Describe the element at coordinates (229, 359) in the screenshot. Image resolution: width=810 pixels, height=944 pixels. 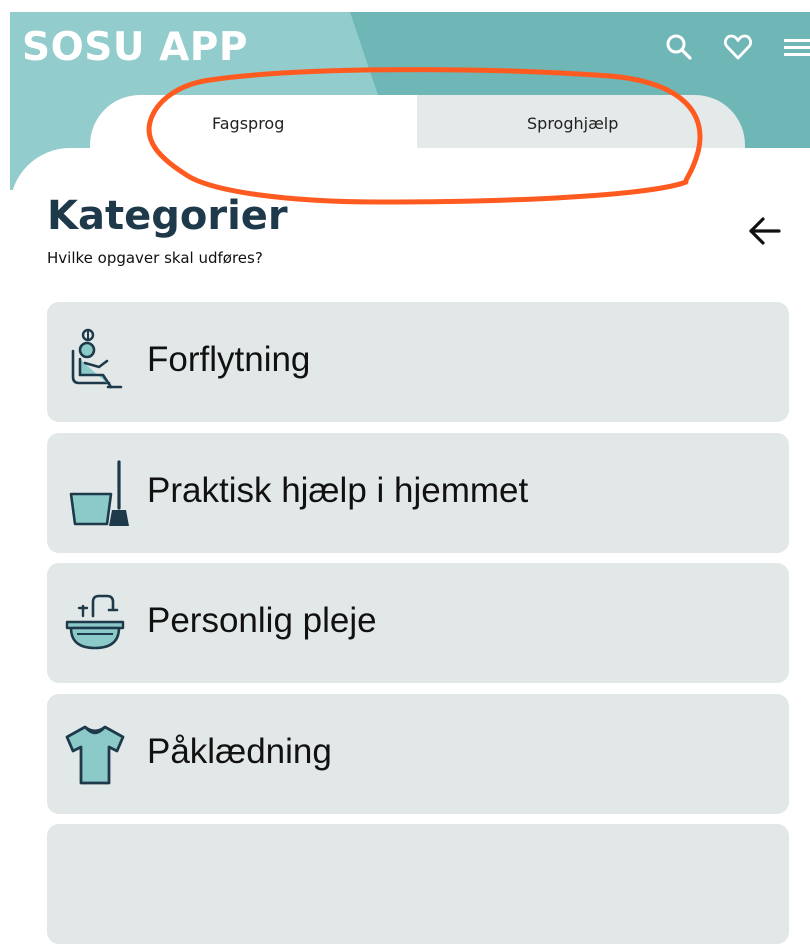
I see `category-label: Forflytning` at that location.